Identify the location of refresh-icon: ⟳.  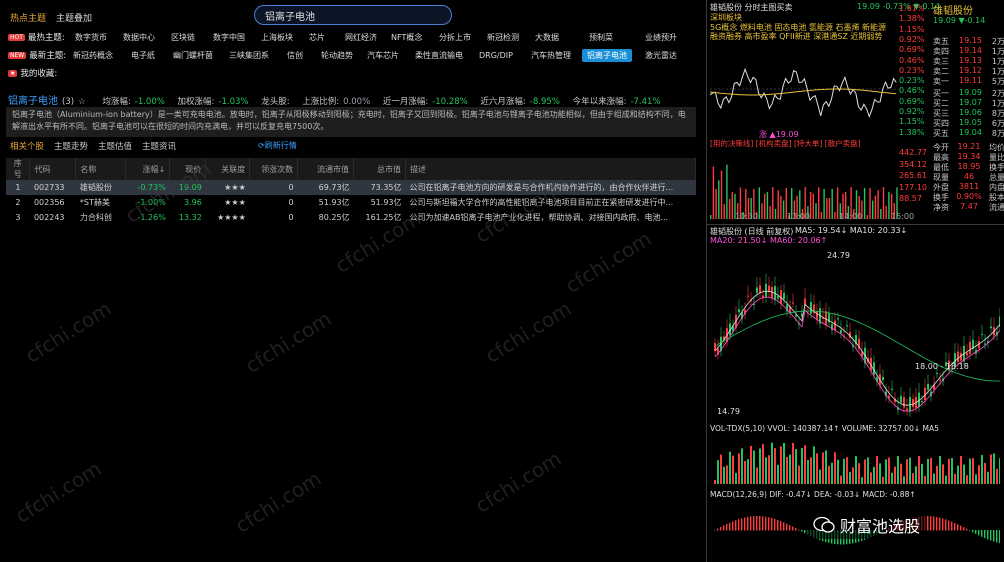
(261, 145).